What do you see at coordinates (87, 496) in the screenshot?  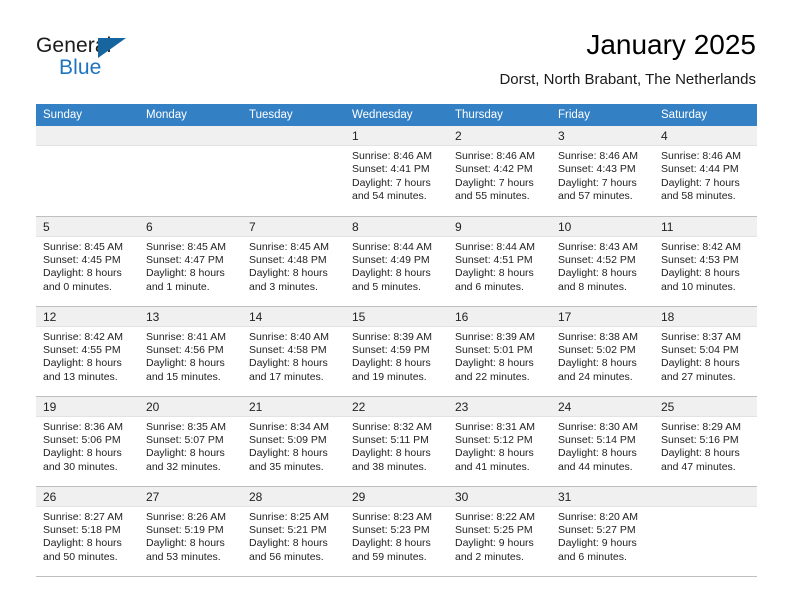 I see `day-number: 26` at bounding box center [87, 496].